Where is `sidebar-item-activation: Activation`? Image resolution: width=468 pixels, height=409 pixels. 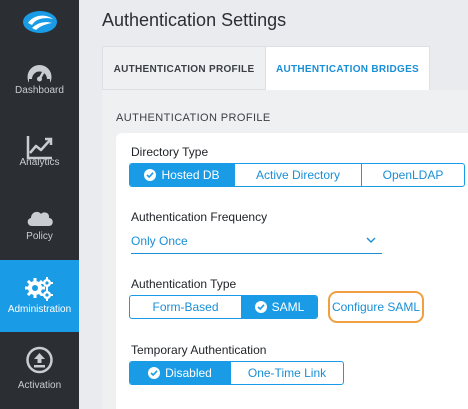 sidebar-item-activation: Activation is located at coordinates (39, 377).